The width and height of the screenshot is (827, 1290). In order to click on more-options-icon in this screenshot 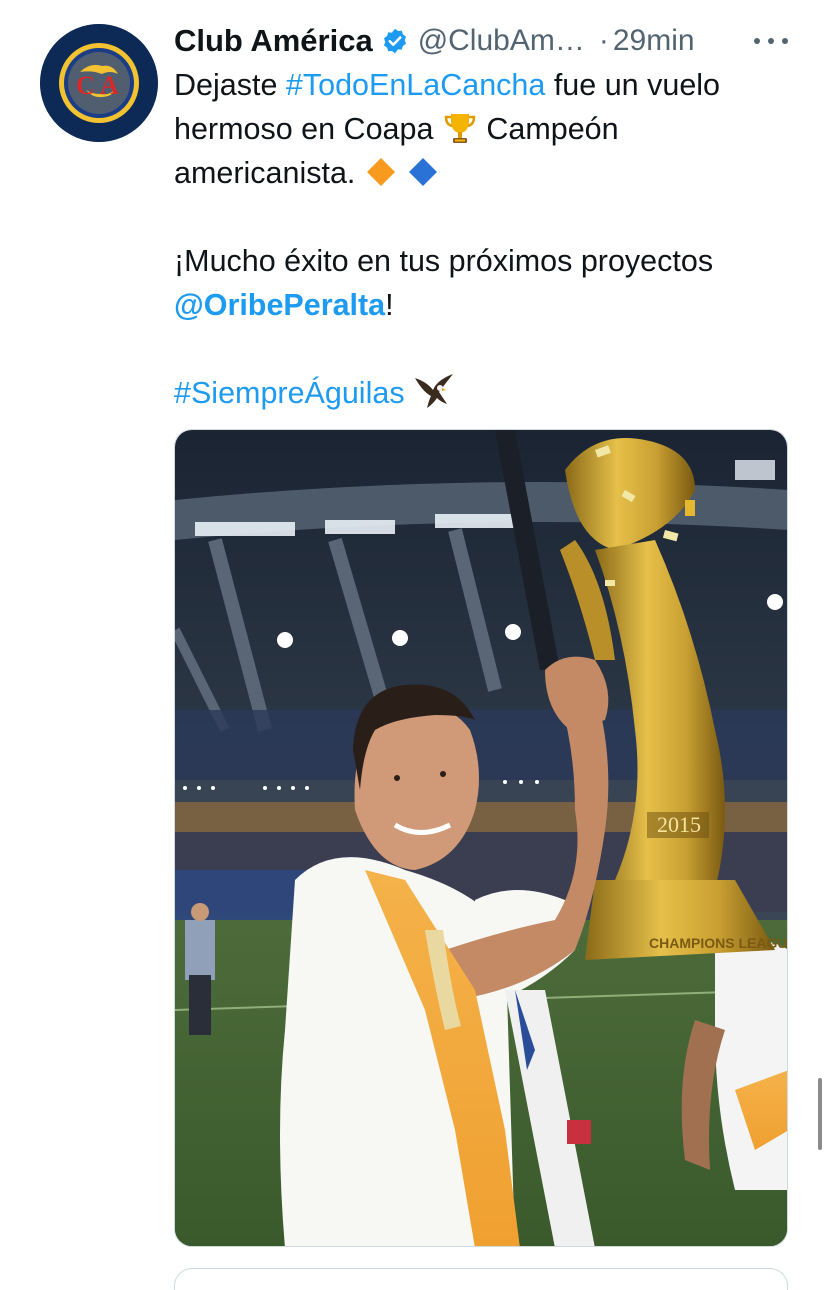, I will do `click(771, 41)`.